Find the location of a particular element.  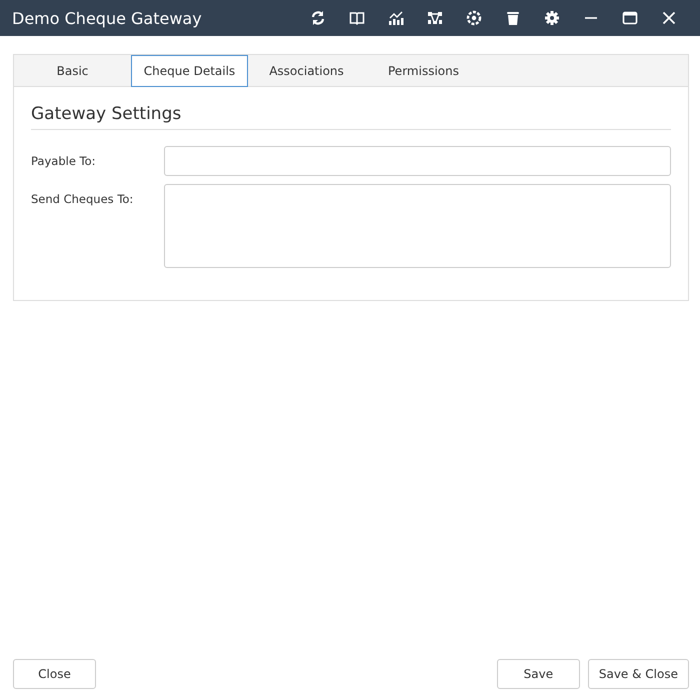

window-title: Demo Cheque Gateway is located at coordinates (107, 18).